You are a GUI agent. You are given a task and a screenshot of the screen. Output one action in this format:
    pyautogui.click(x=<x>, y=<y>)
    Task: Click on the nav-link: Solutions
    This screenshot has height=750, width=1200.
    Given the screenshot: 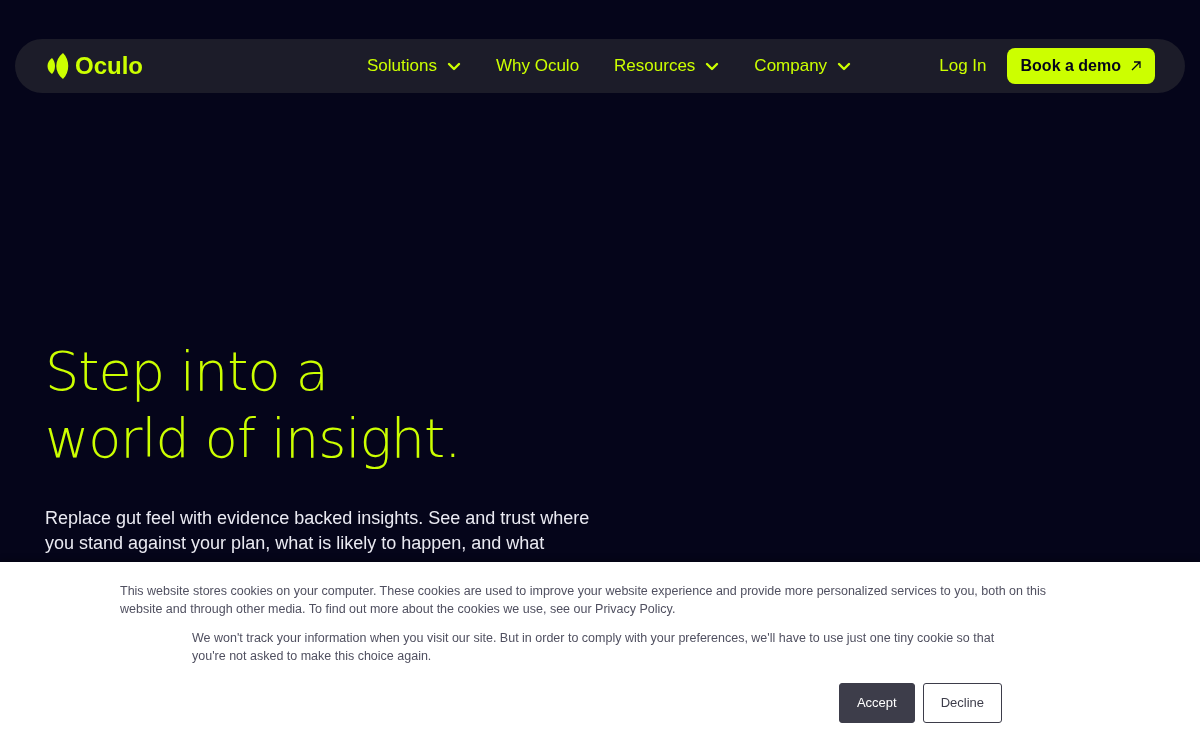 What is the action you would take?
    pyautogui.click(x=414, y=66)
    